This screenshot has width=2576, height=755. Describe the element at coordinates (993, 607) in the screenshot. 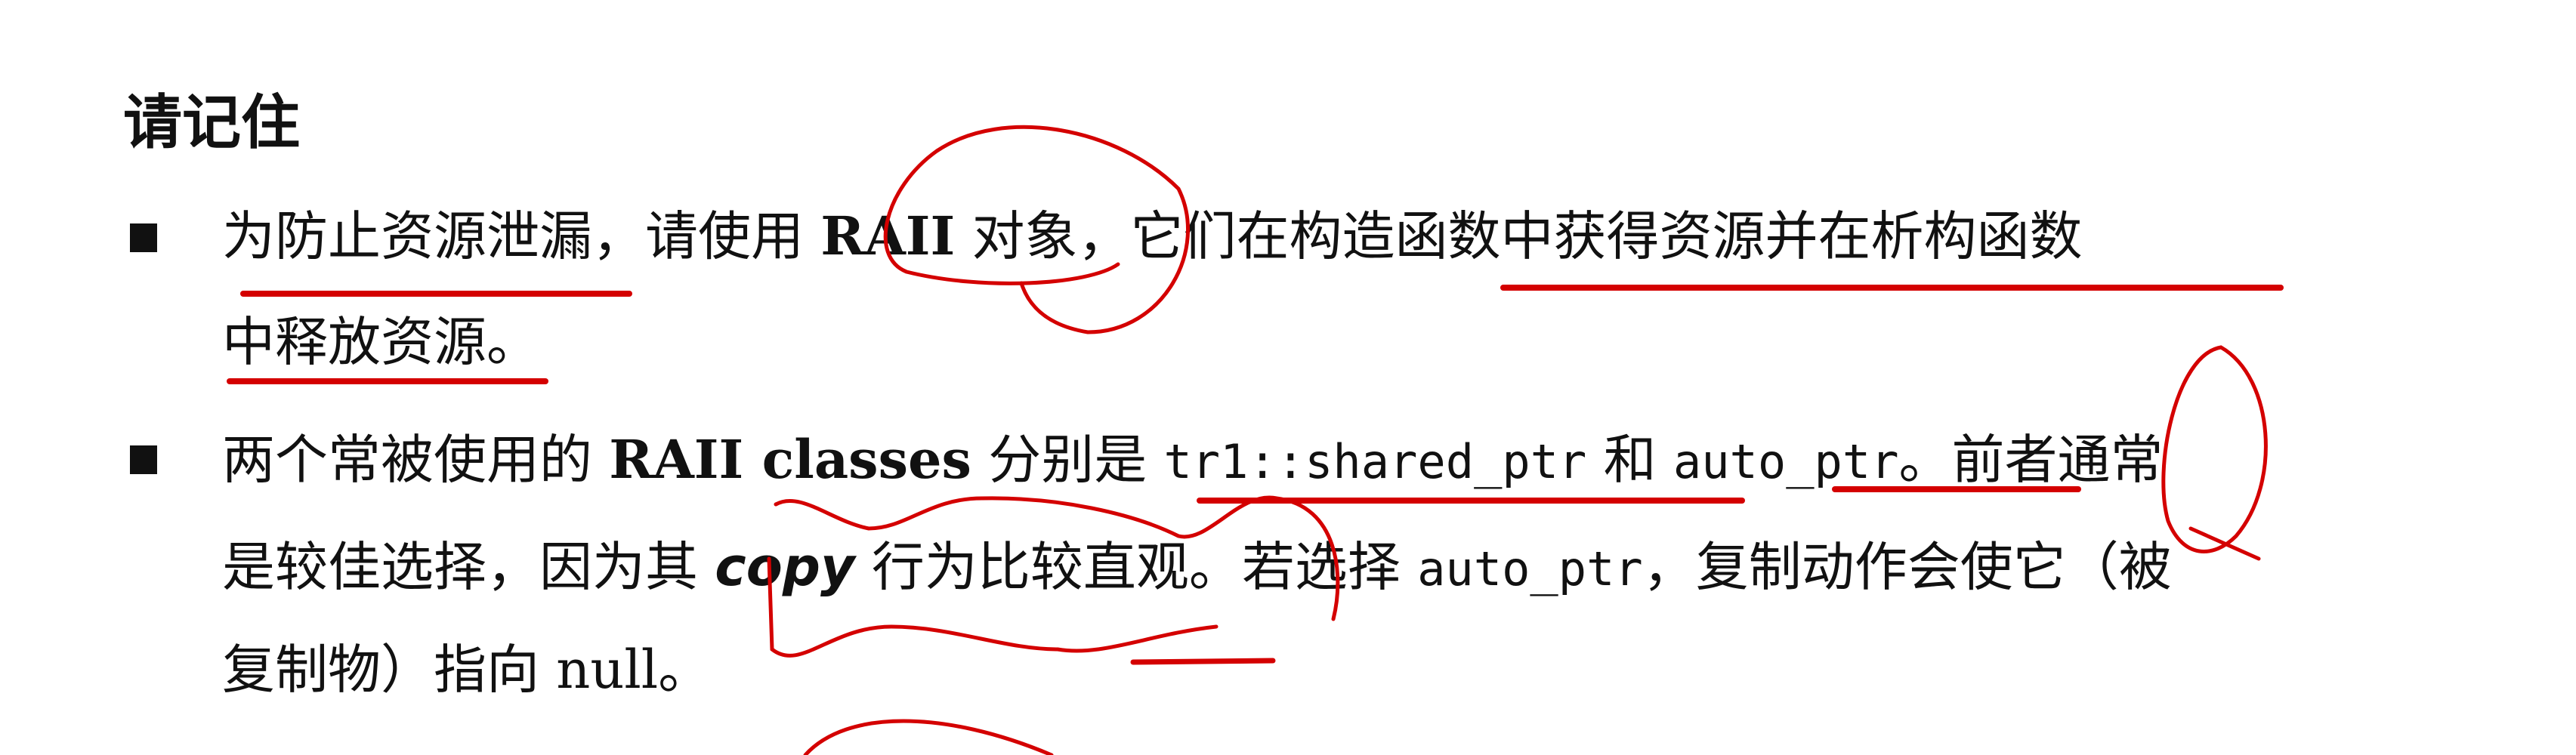

I see `bracket-annotation` at that location.